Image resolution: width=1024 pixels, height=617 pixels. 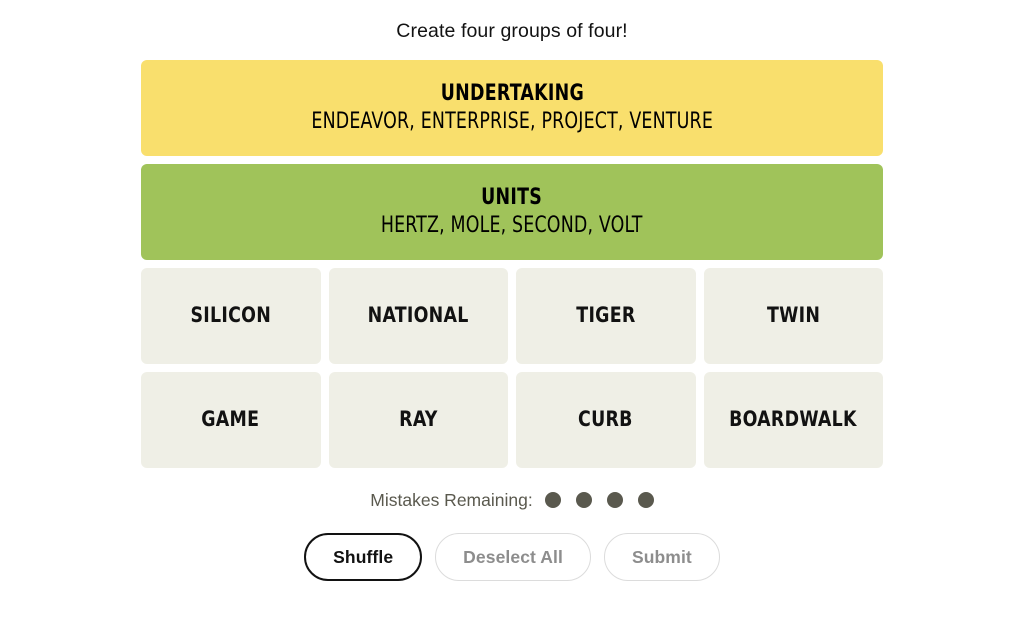 I want to click on solved-group-category: UNDERTAKING, so click(x=512, y=93).